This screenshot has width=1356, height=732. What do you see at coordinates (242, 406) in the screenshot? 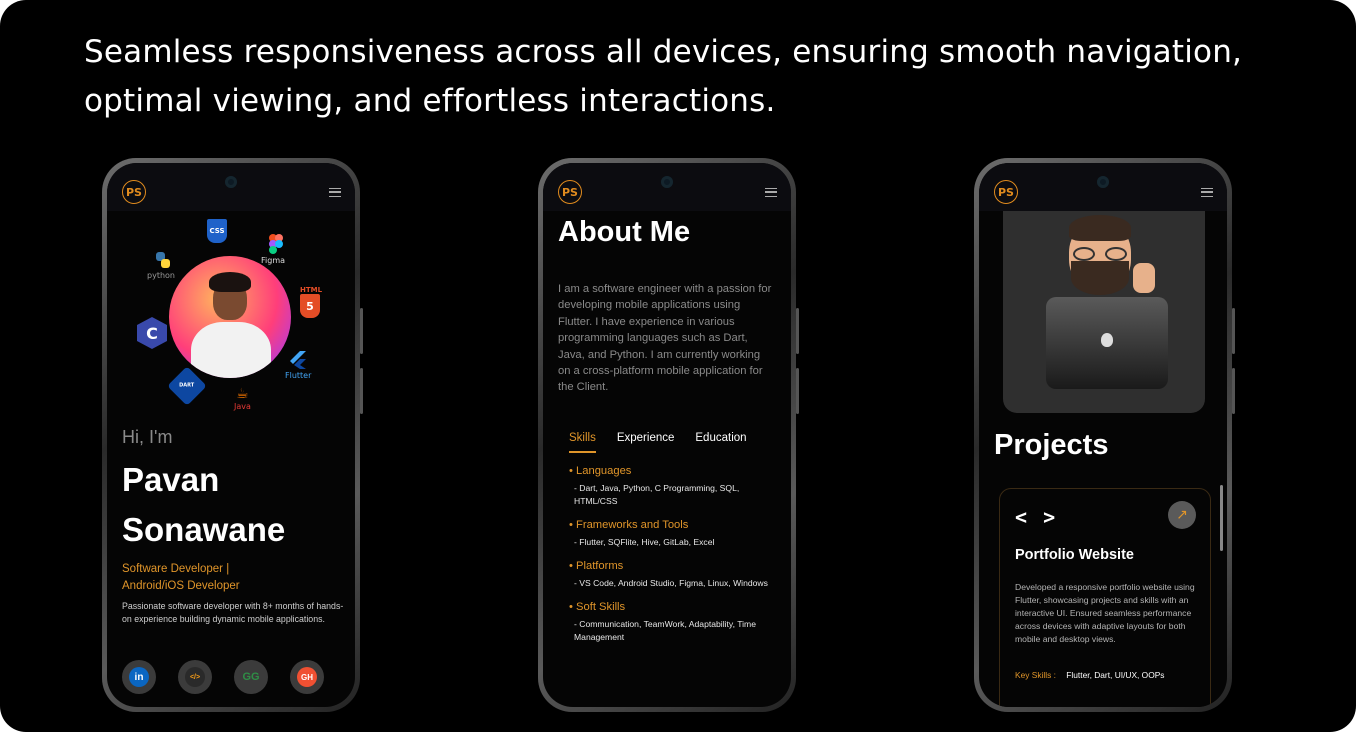
I see `java-label: Java` at bounding box center [242, 406].